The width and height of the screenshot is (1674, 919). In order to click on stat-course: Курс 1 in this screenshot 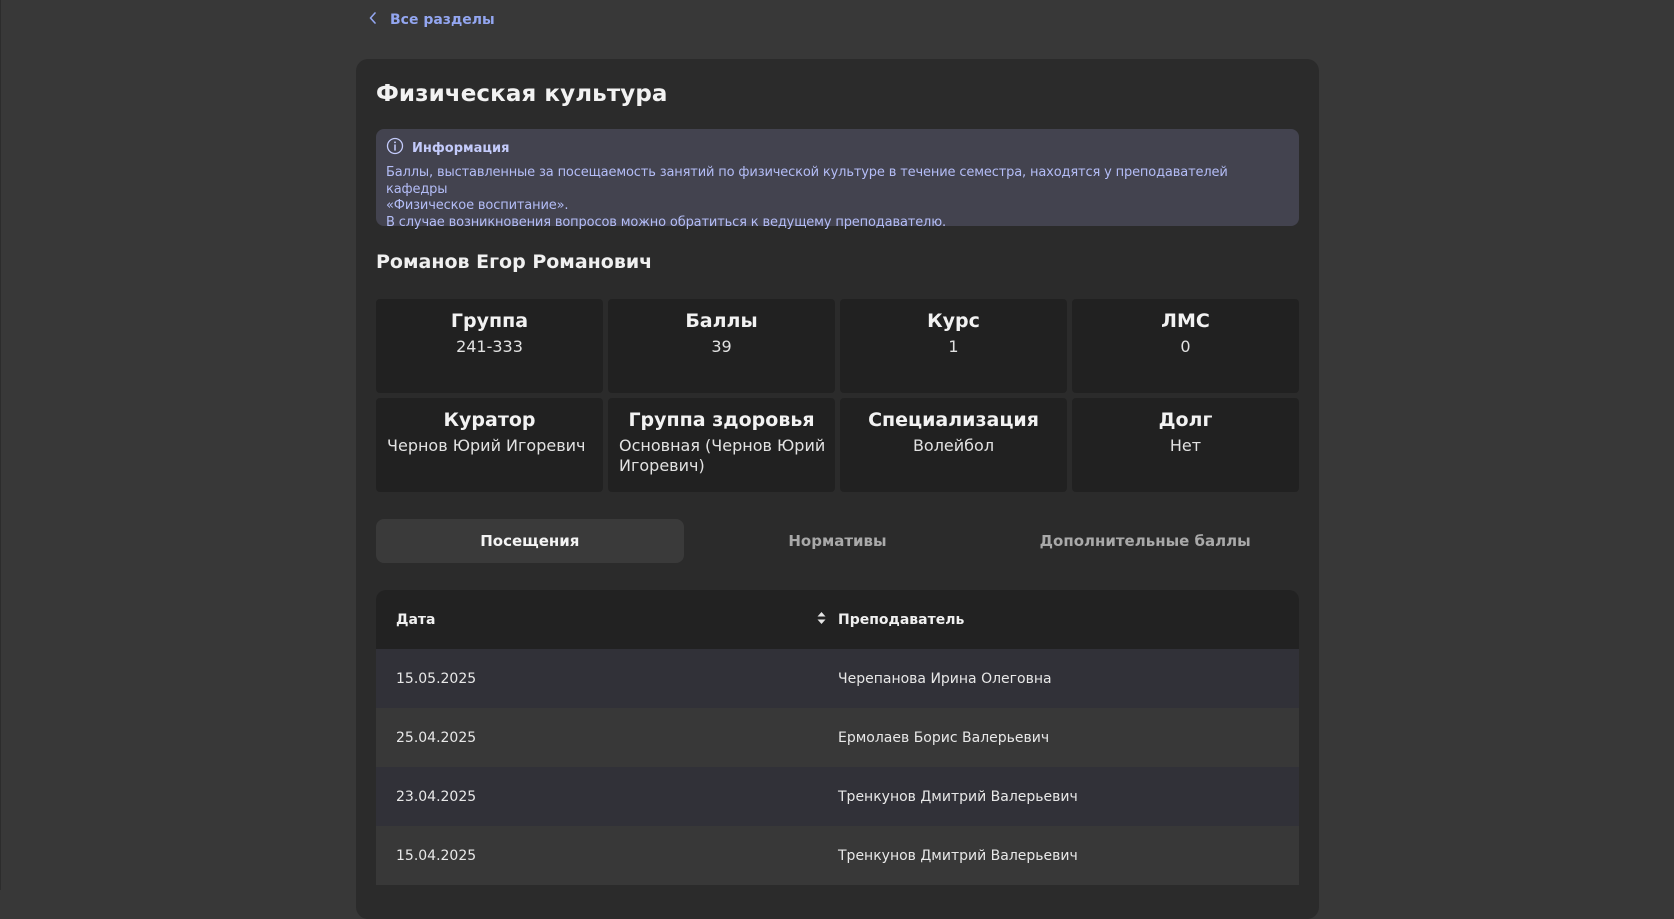, I will do `click(953, 346)`.